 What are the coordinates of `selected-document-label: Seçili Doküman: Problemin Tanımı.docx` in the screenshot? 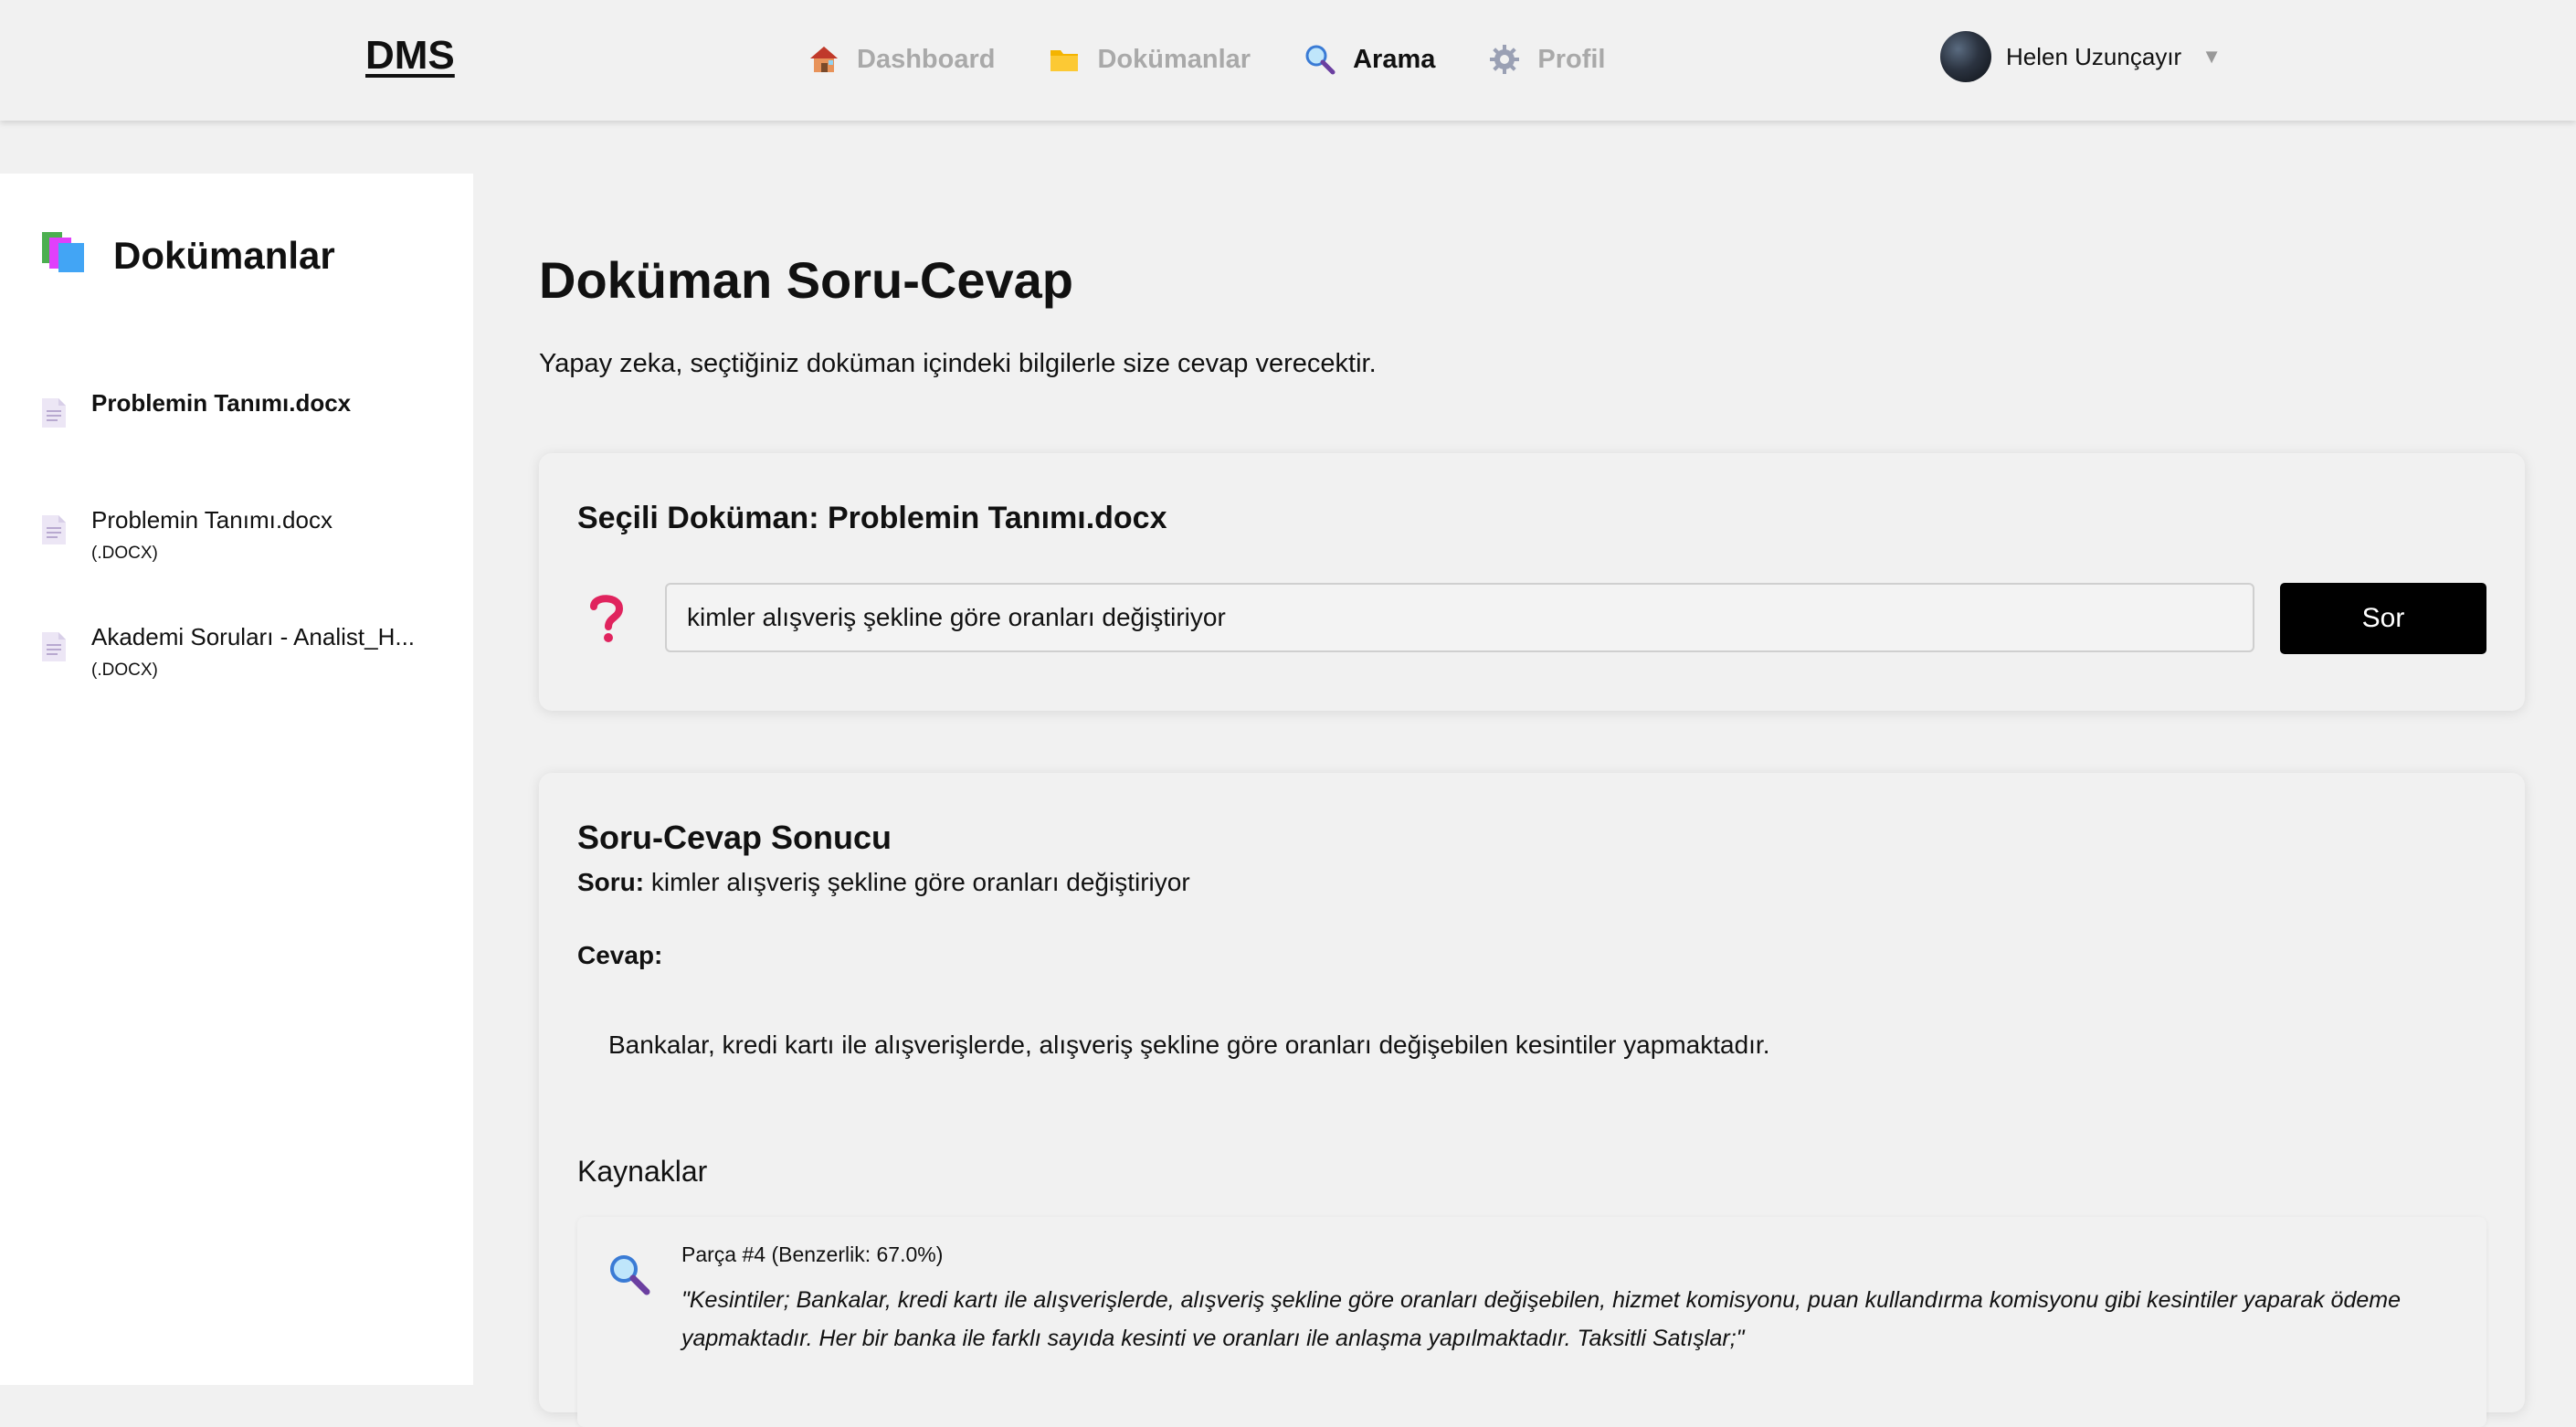 It's located at (872, 518).